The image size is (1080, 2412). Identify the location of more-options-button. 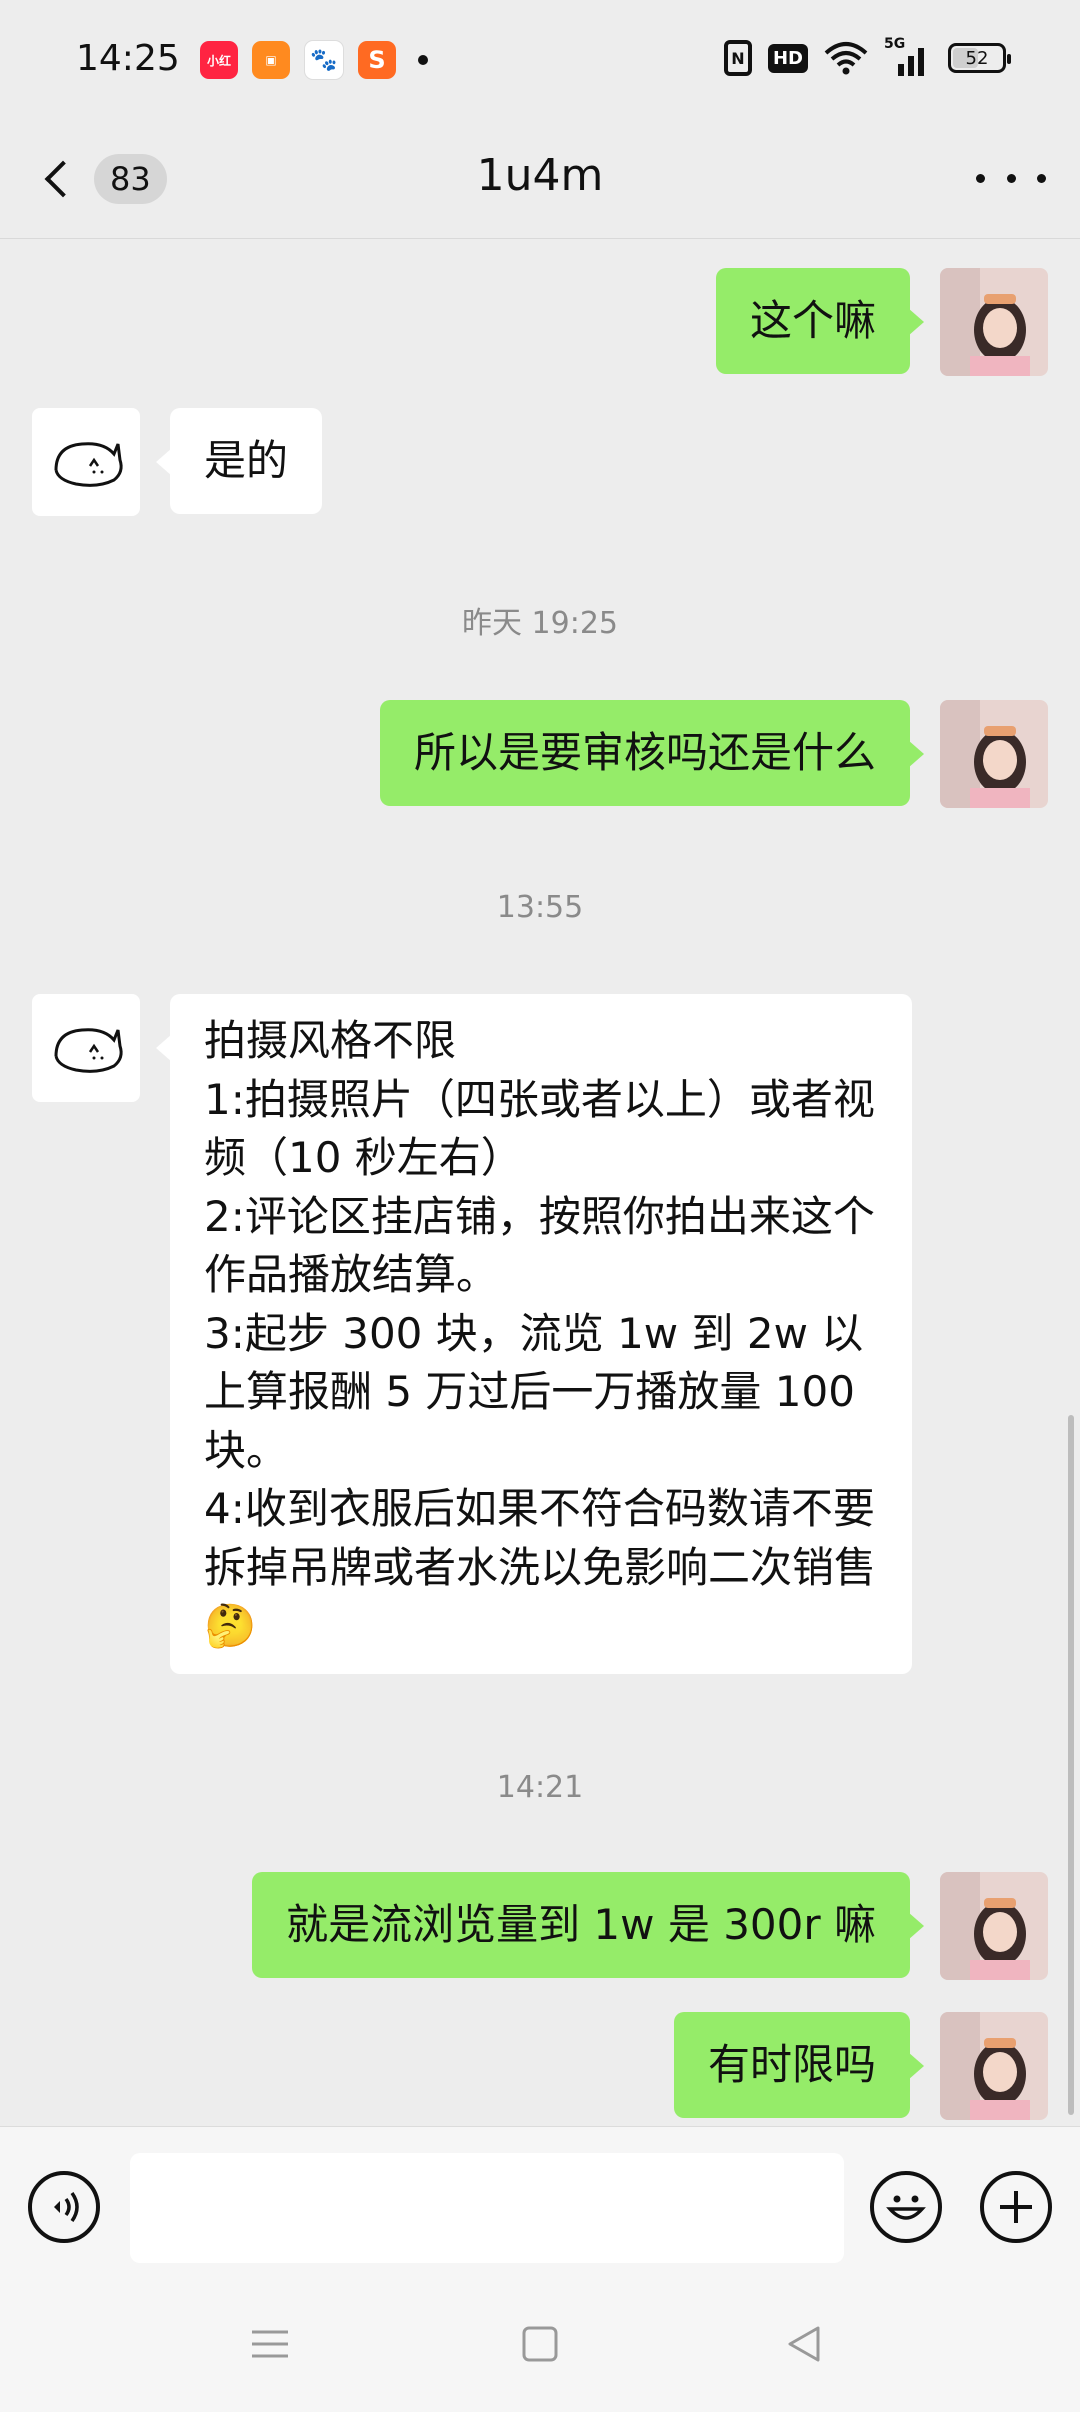
(1011, 178).